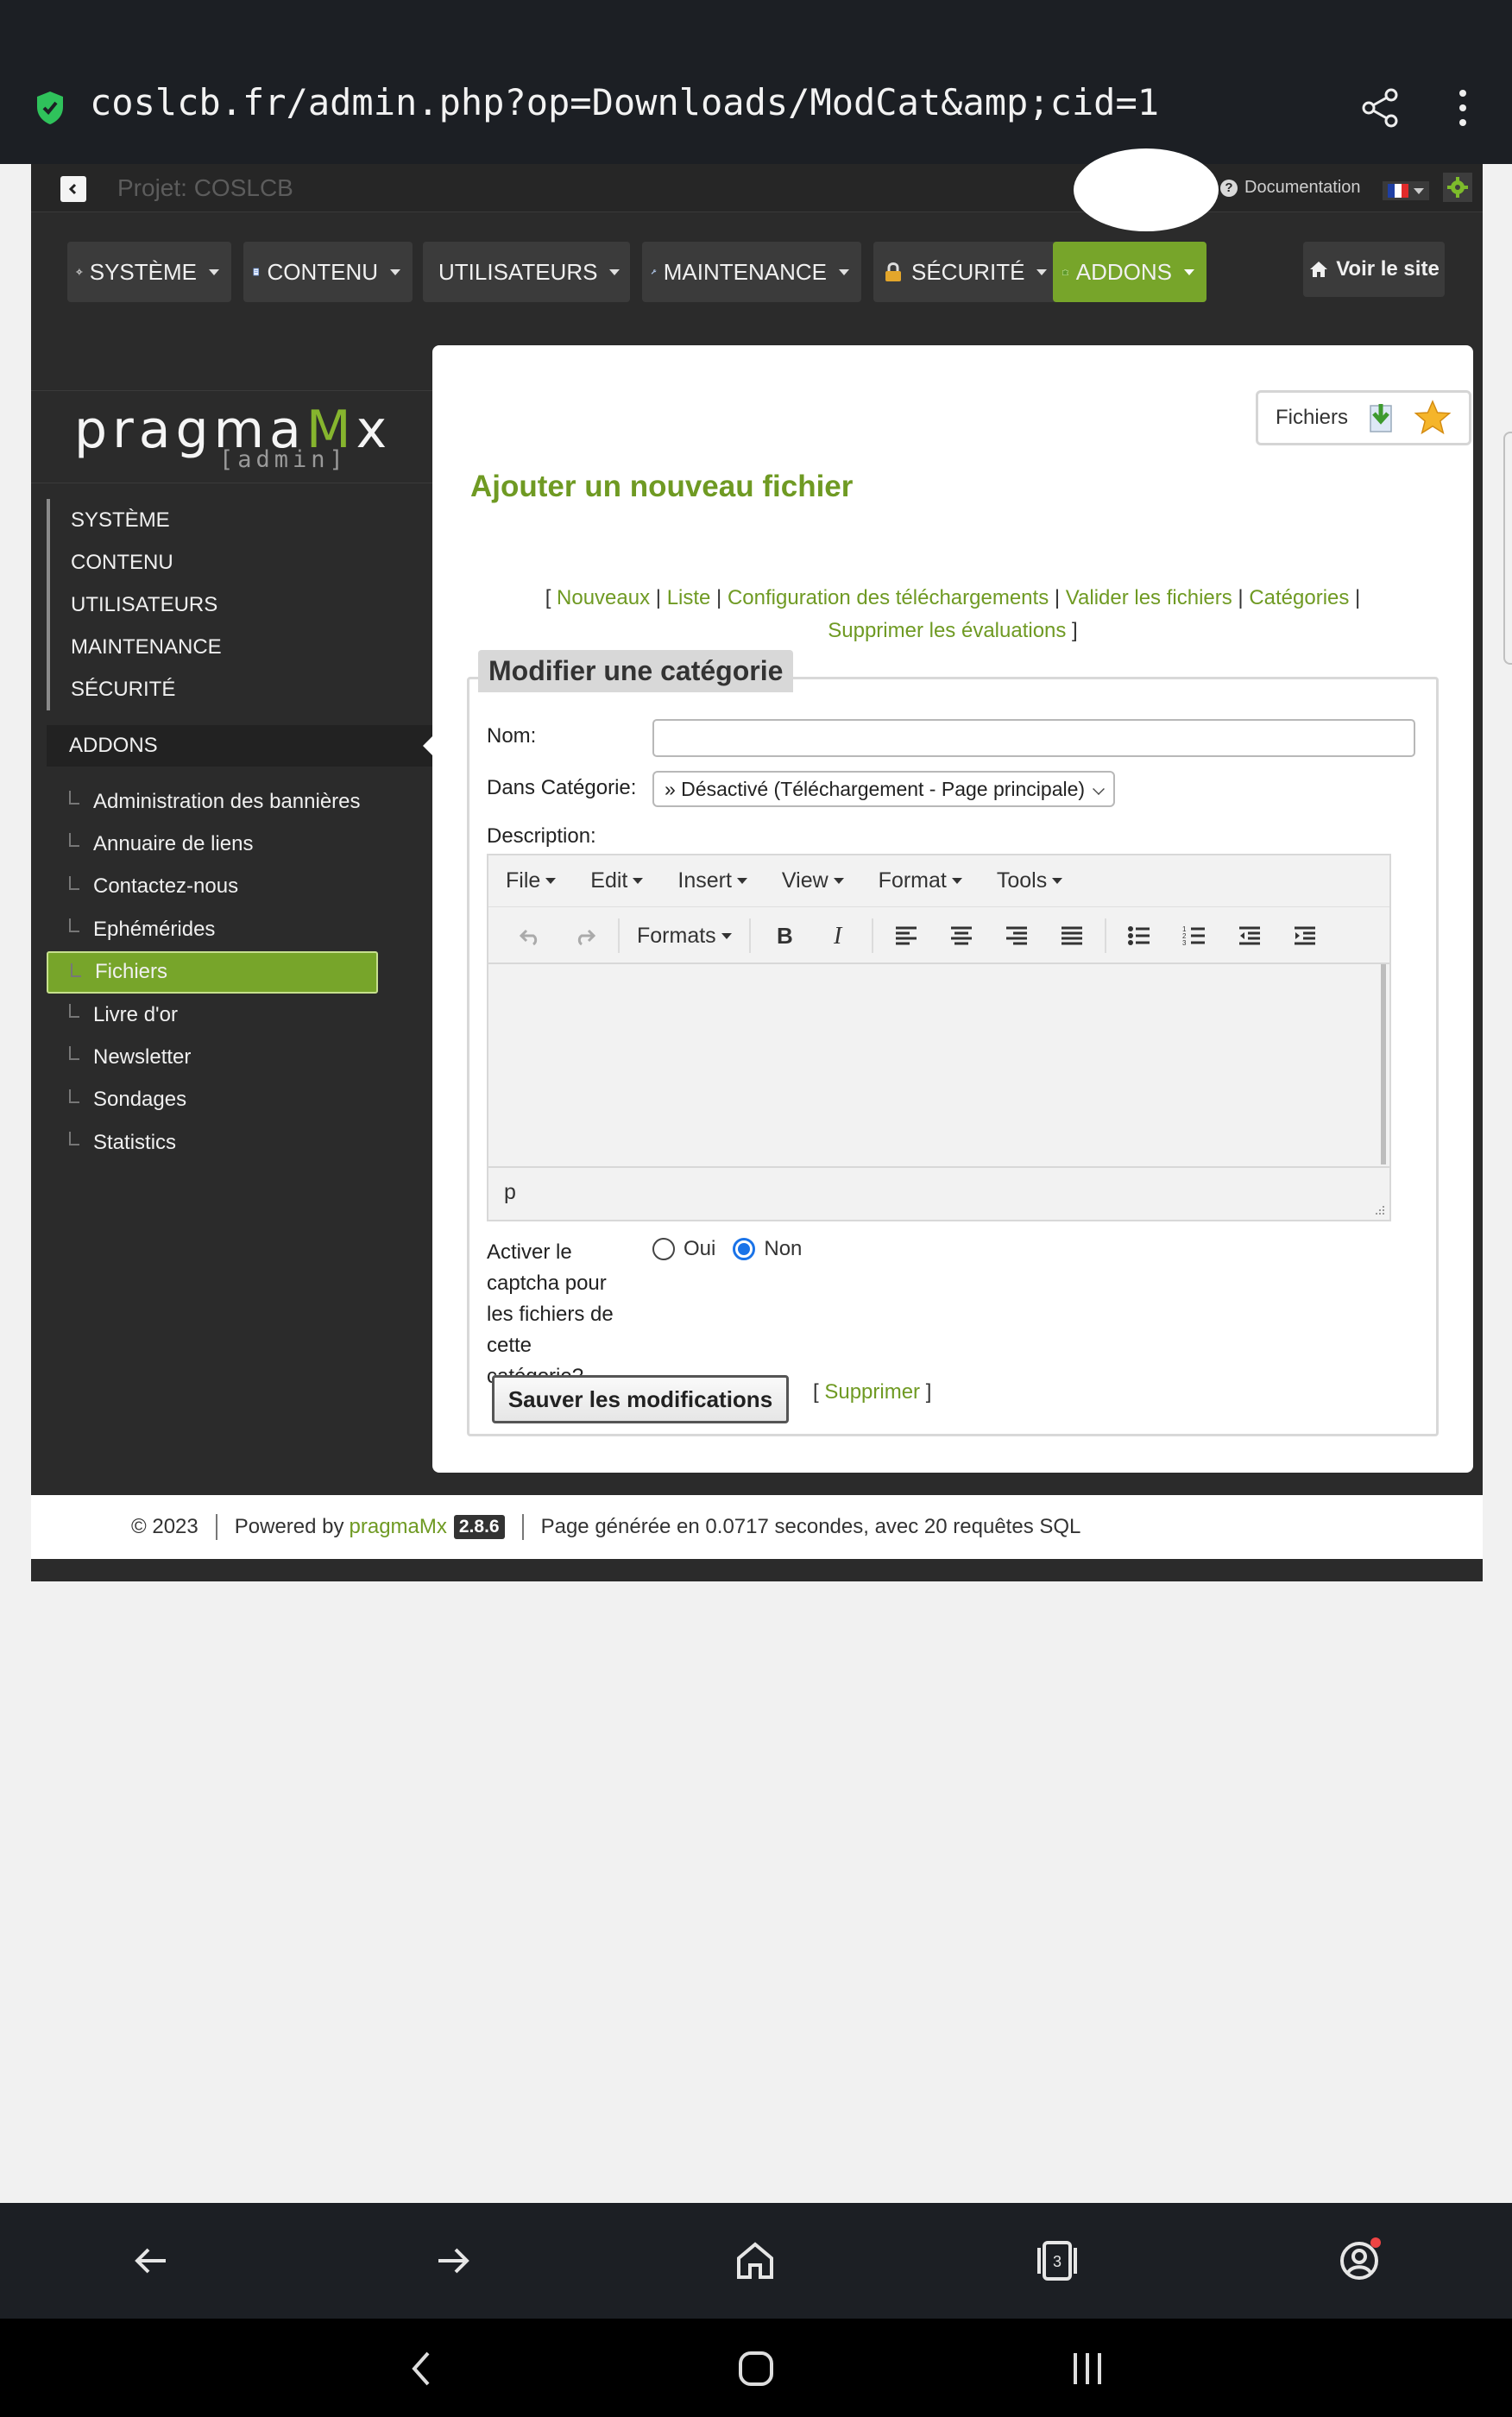  What do you see at coordinates (155, 929) in the screenshot?
I see `sub-label: Ephémérides` at bounding box center [155, 929].